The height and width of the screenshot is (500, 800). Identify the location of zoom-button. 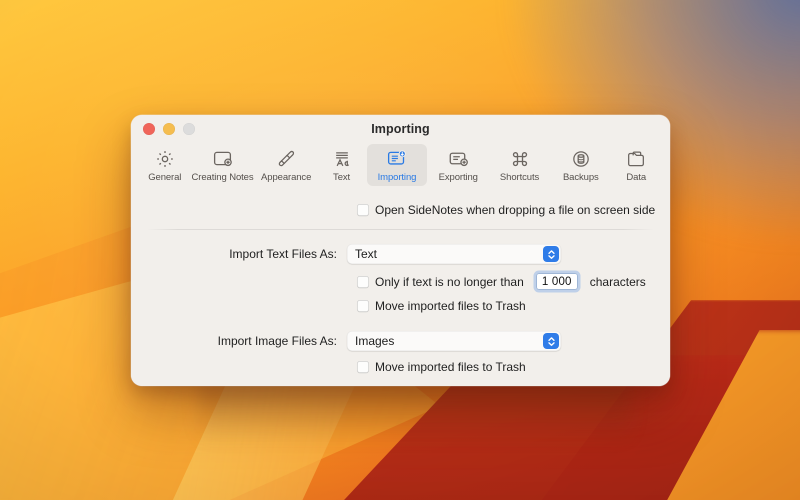
(189, 128).